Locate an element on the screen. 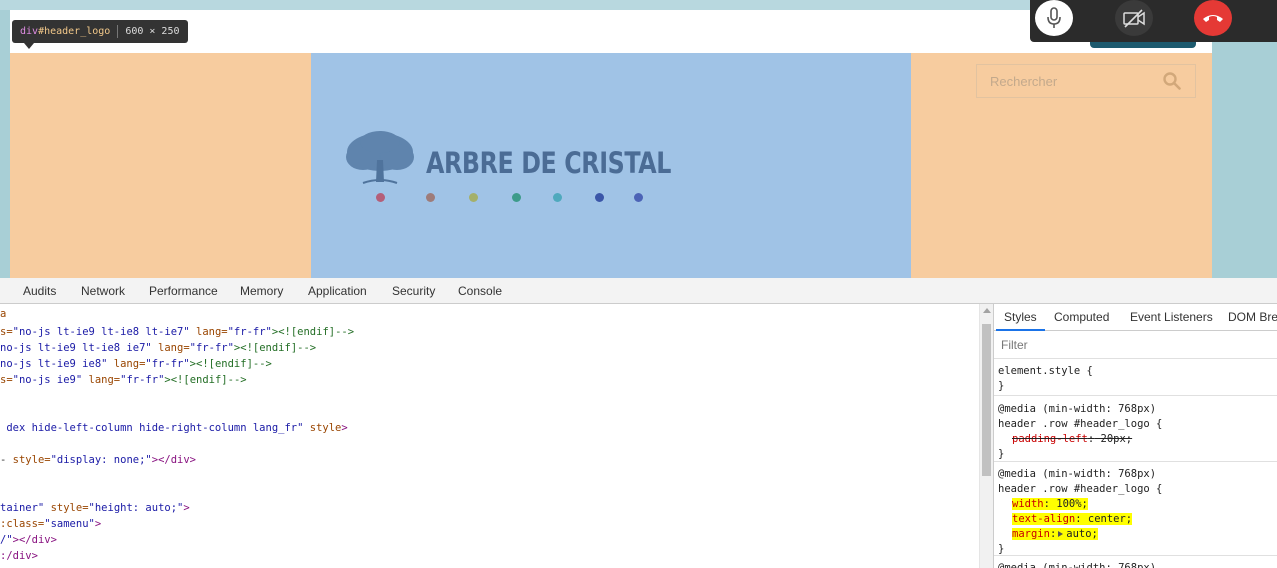 The width and height of the screenshot is (1277, 568). css-property: margin is located at coordinates (1031, 534).